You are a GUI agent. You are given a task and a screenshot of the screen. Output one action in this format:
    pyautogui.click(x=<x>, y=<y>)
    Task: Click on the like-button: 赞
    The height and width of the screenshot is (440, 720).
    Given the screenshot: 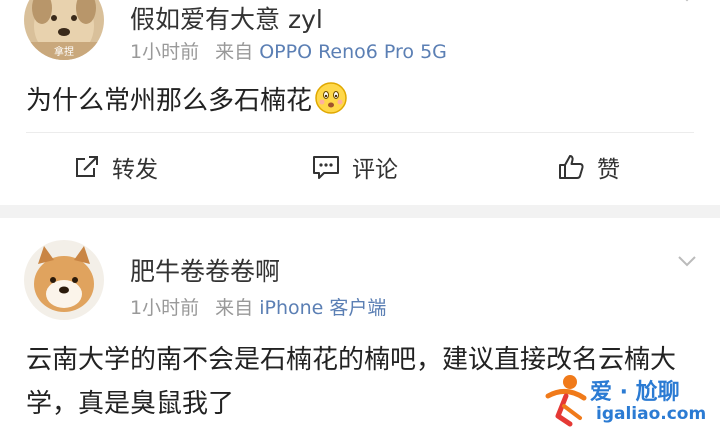 What is the action you would take?
    pyautogui.click(x=588, y=167)
    